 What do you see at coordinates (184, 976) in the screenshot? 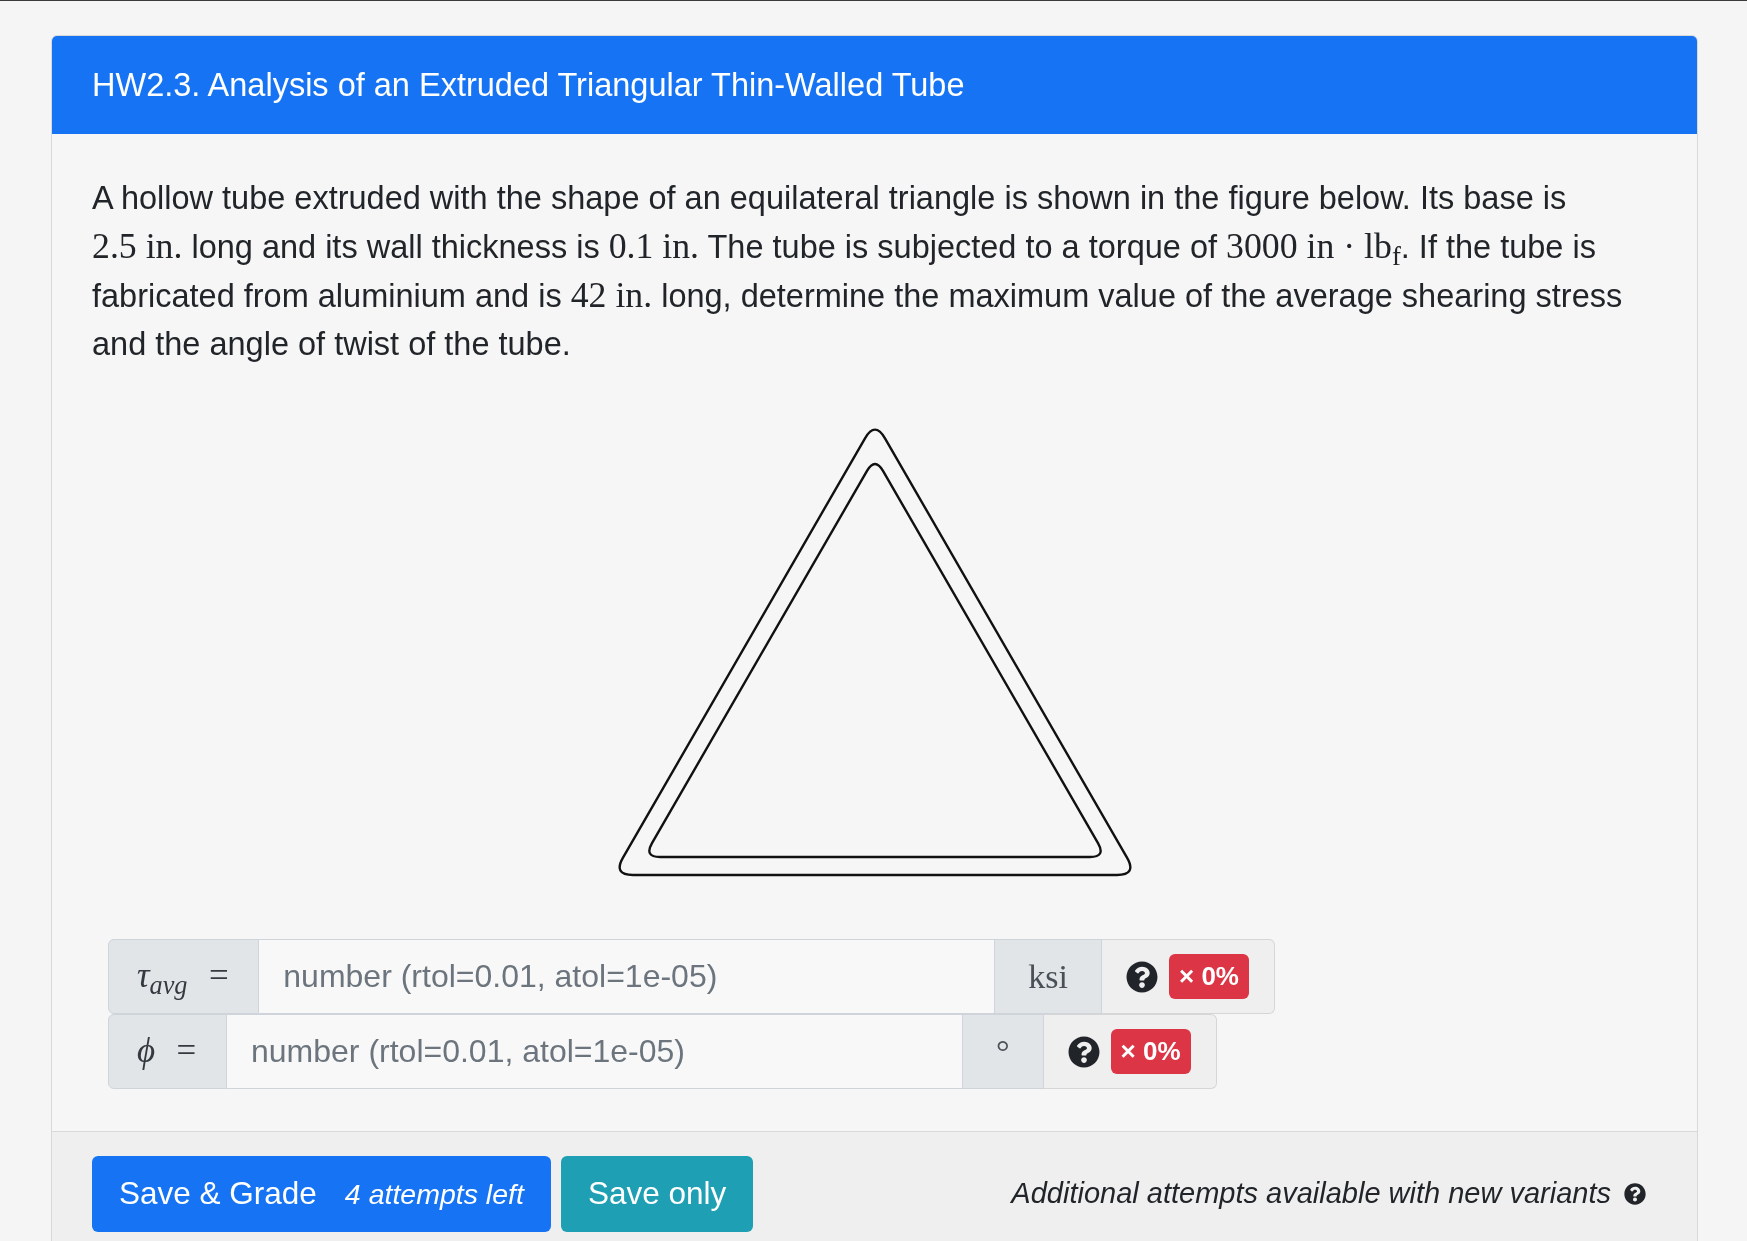
I see `variable-label: τ$_{avg}$ =` at bounding box center [184, 976].